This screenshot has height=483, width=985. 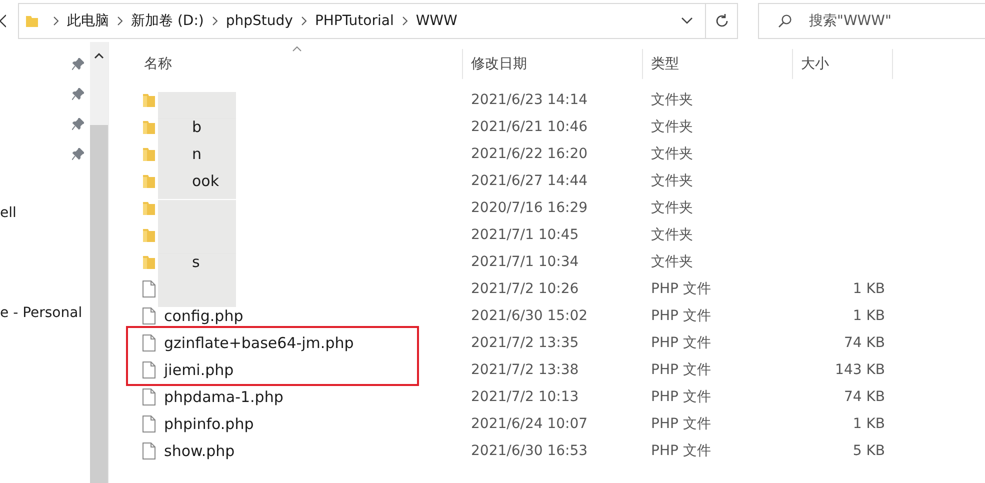 What do you see at coordinates (354, 21) in the screenshot?
I see `breadcrumb-item: PHPTutorial` at bounding box center [354, 21].